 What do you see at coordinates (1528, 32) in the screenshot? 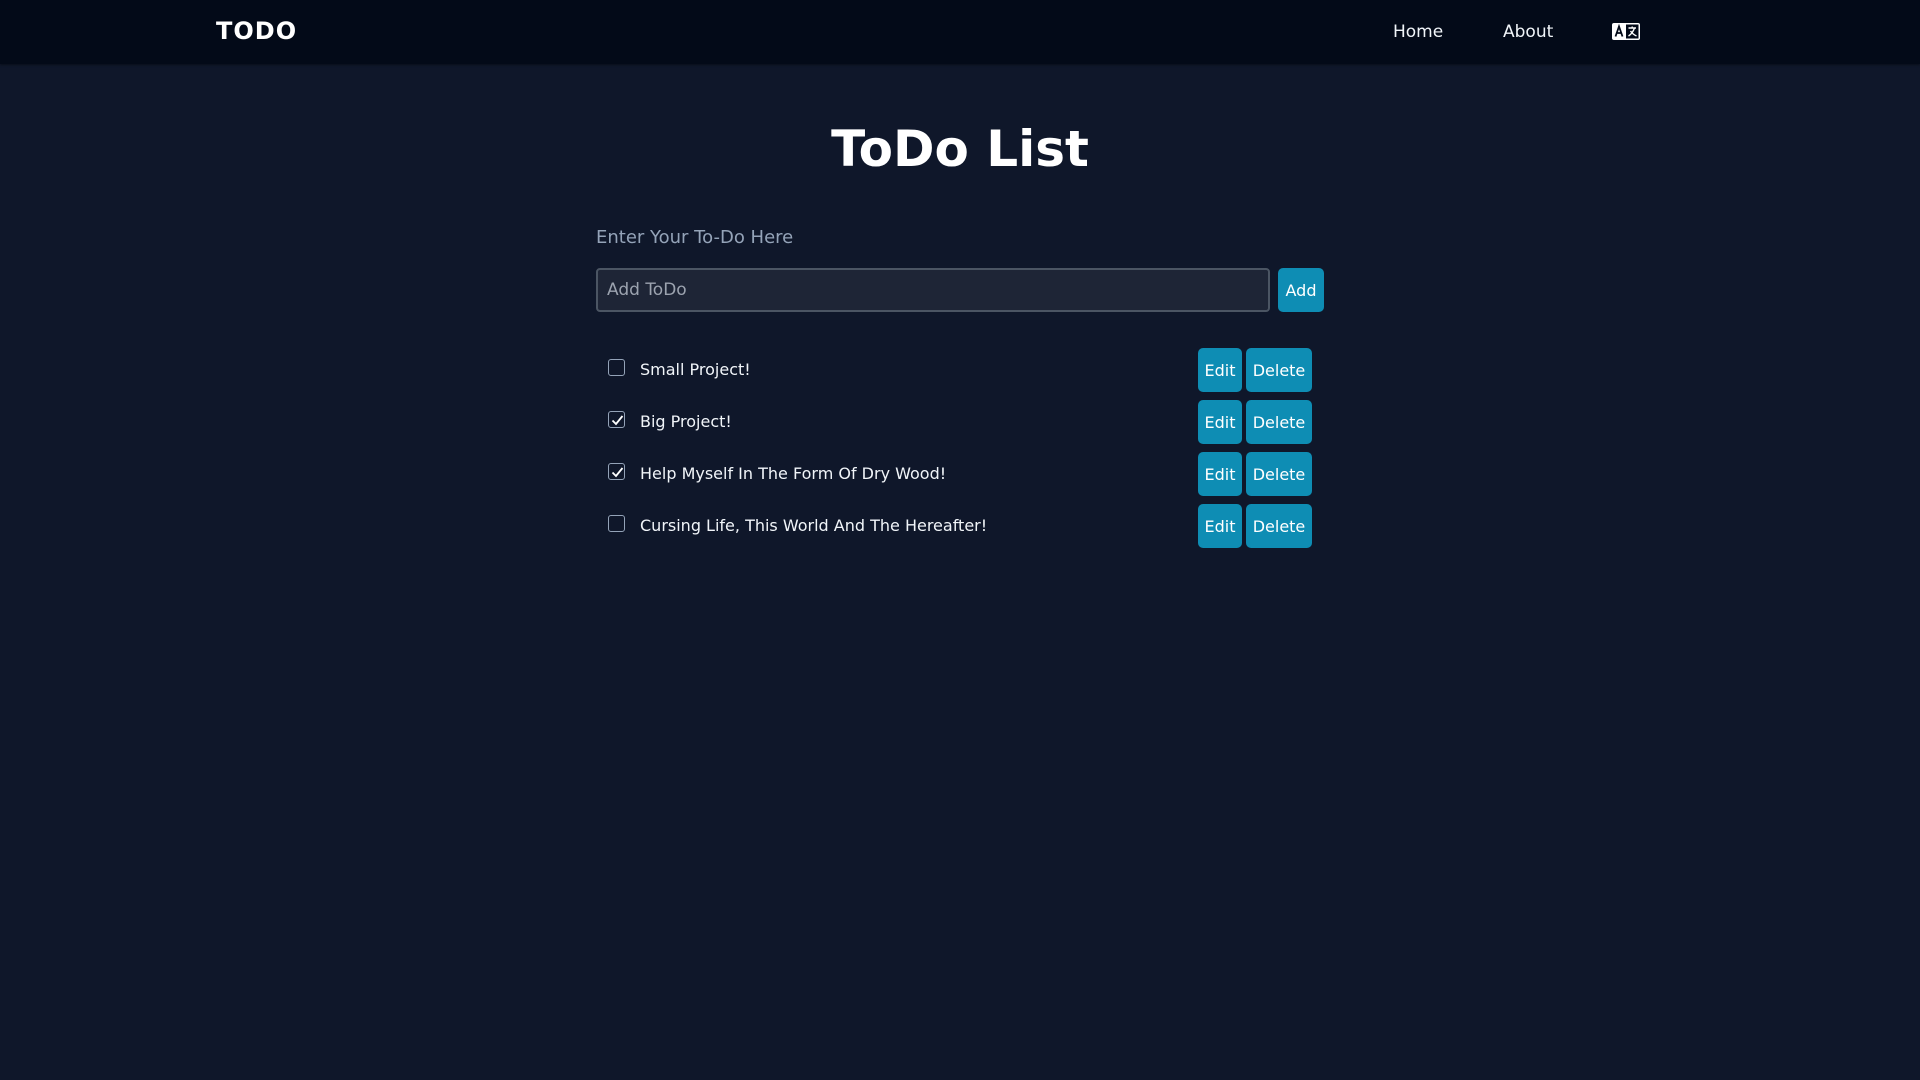
I see `nav-link-about: About` at bounding box center [1528, 32].